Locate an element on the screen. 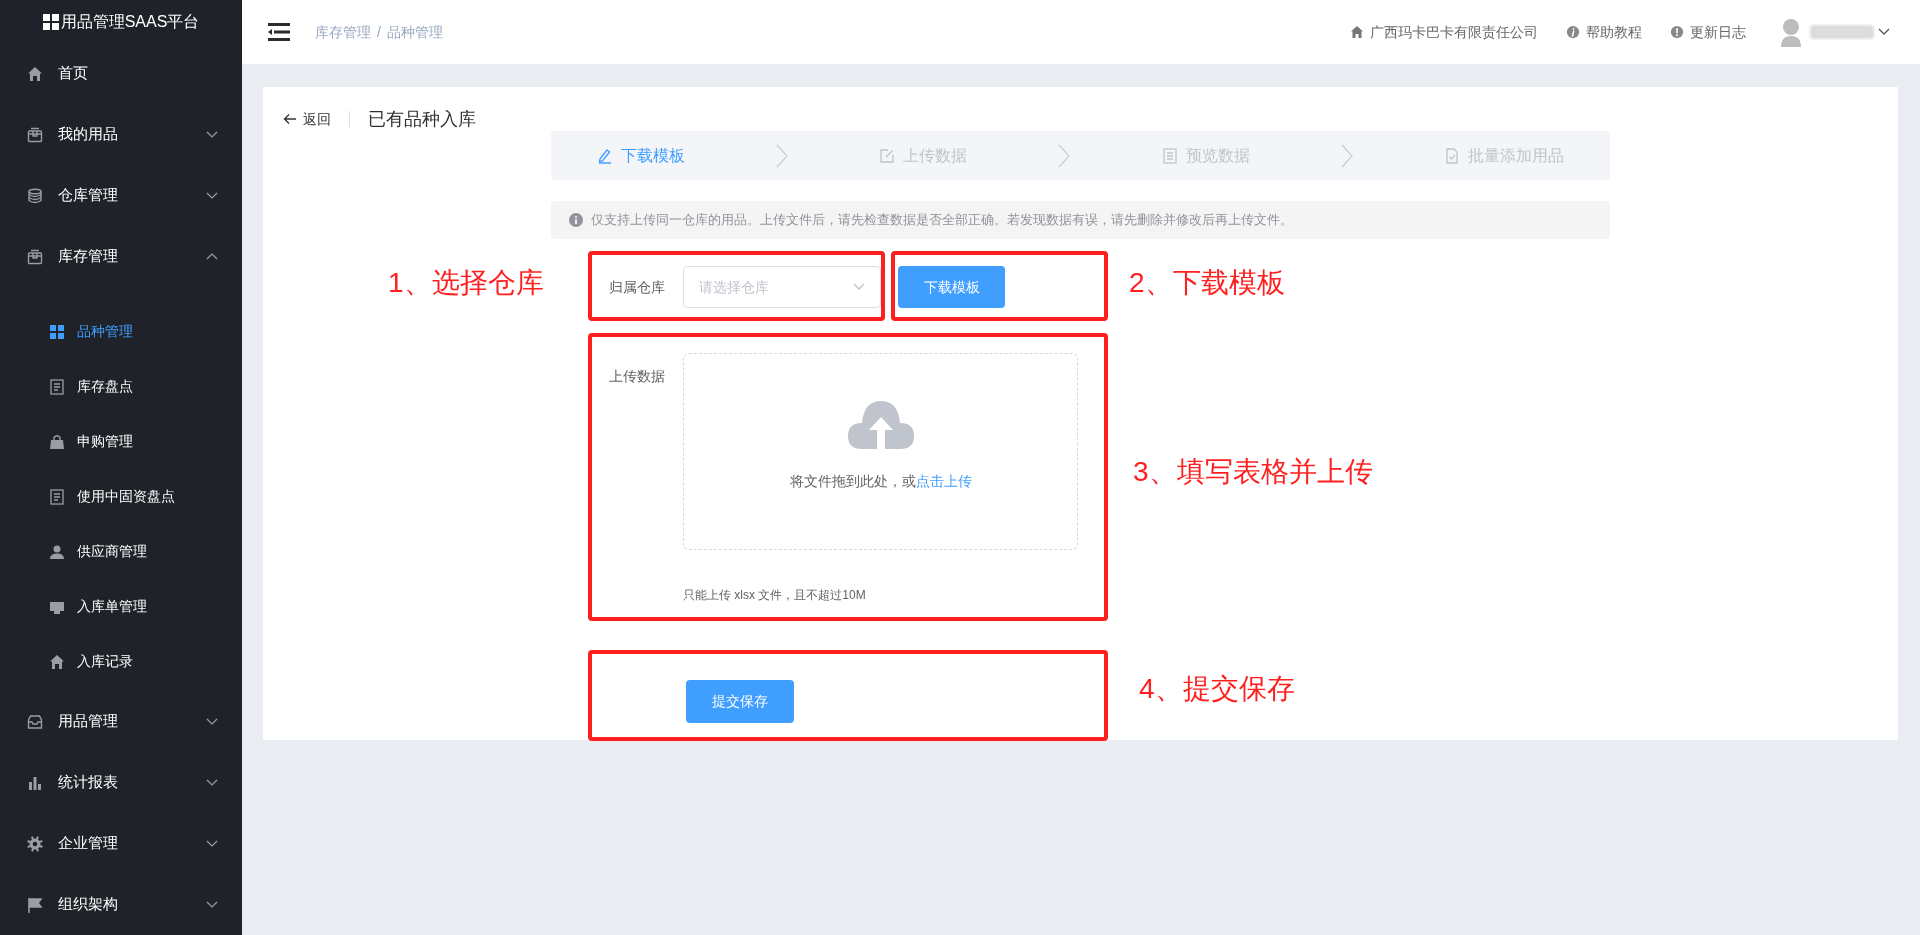 The height and width of the screenshot is (935, 1920). logo-icon is located at coordinates (50, 21).